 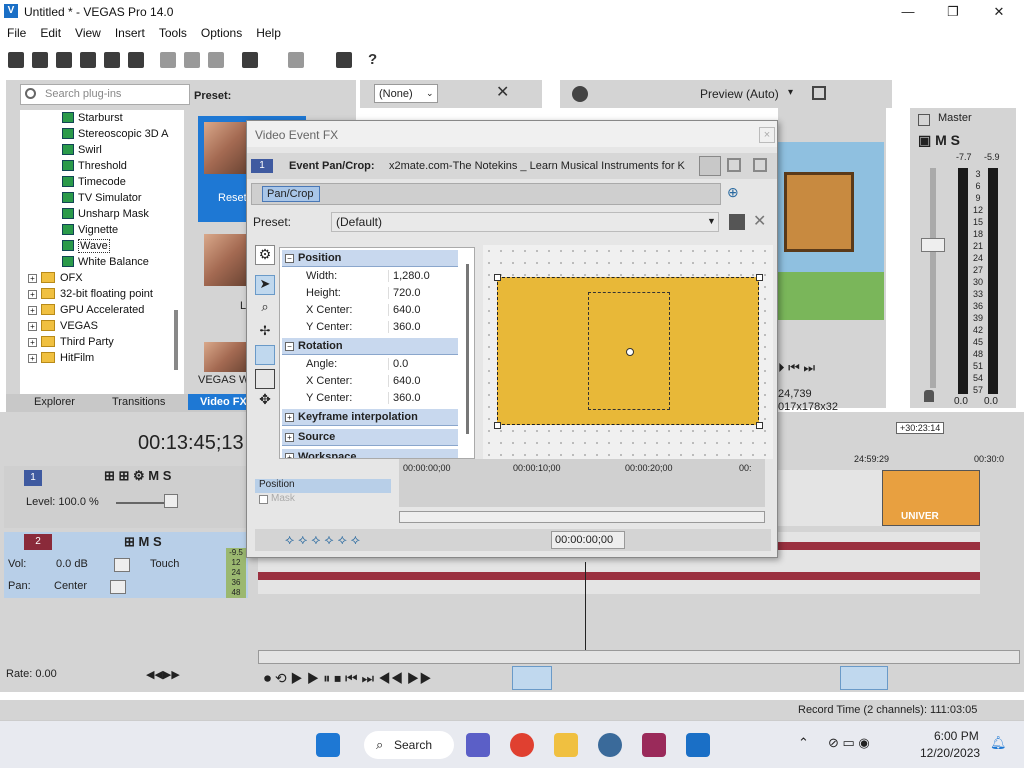 What do you see at coordinates (164, 564) in the screenshot?
I see `automation-mode: Touch` at bounding box center [164, 564].